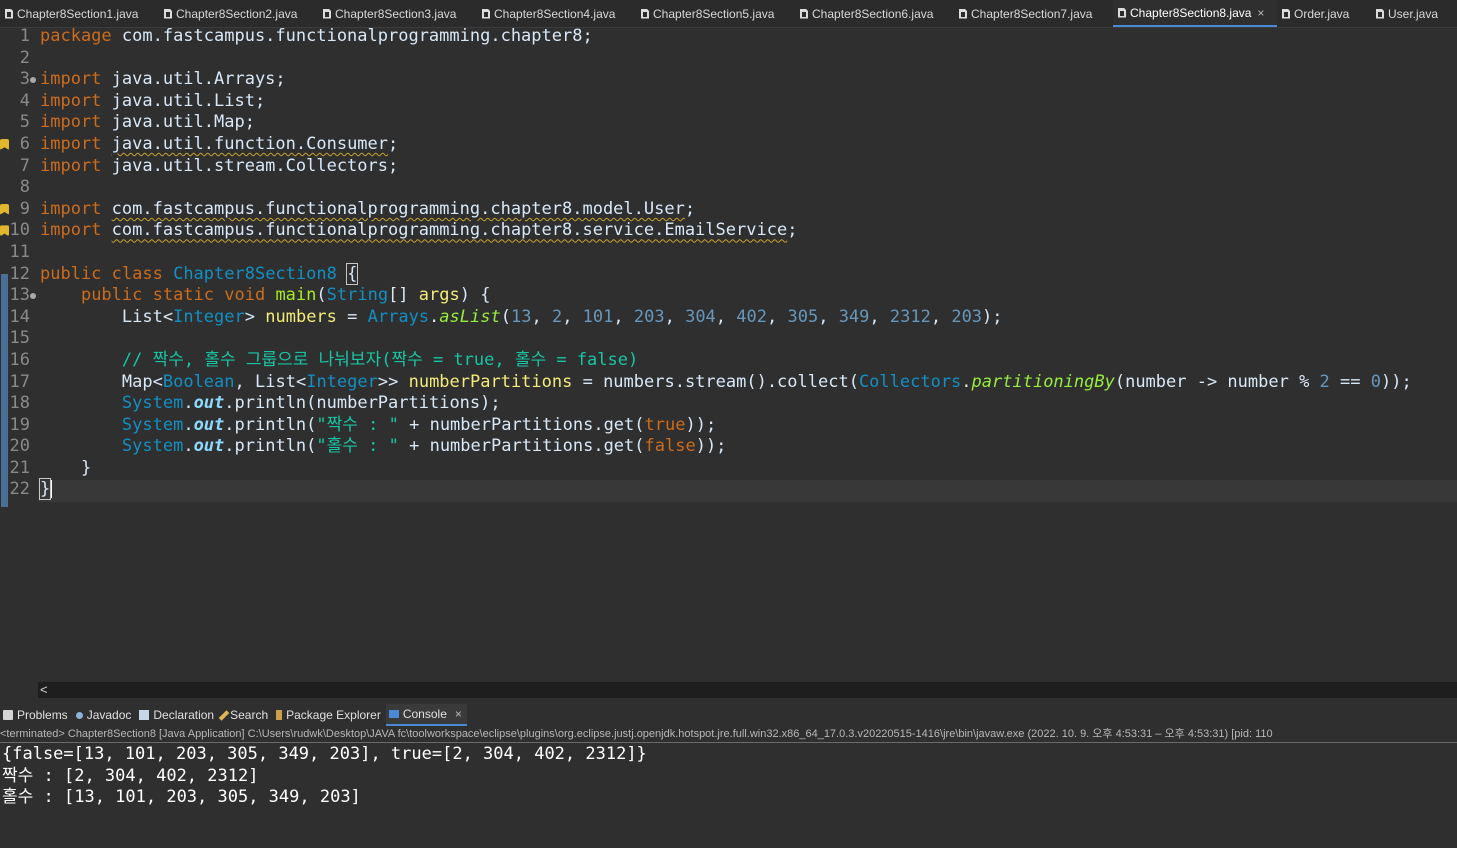  I want to click on editor-tab-label: Chapter8Section5.java, so click(714, 13).